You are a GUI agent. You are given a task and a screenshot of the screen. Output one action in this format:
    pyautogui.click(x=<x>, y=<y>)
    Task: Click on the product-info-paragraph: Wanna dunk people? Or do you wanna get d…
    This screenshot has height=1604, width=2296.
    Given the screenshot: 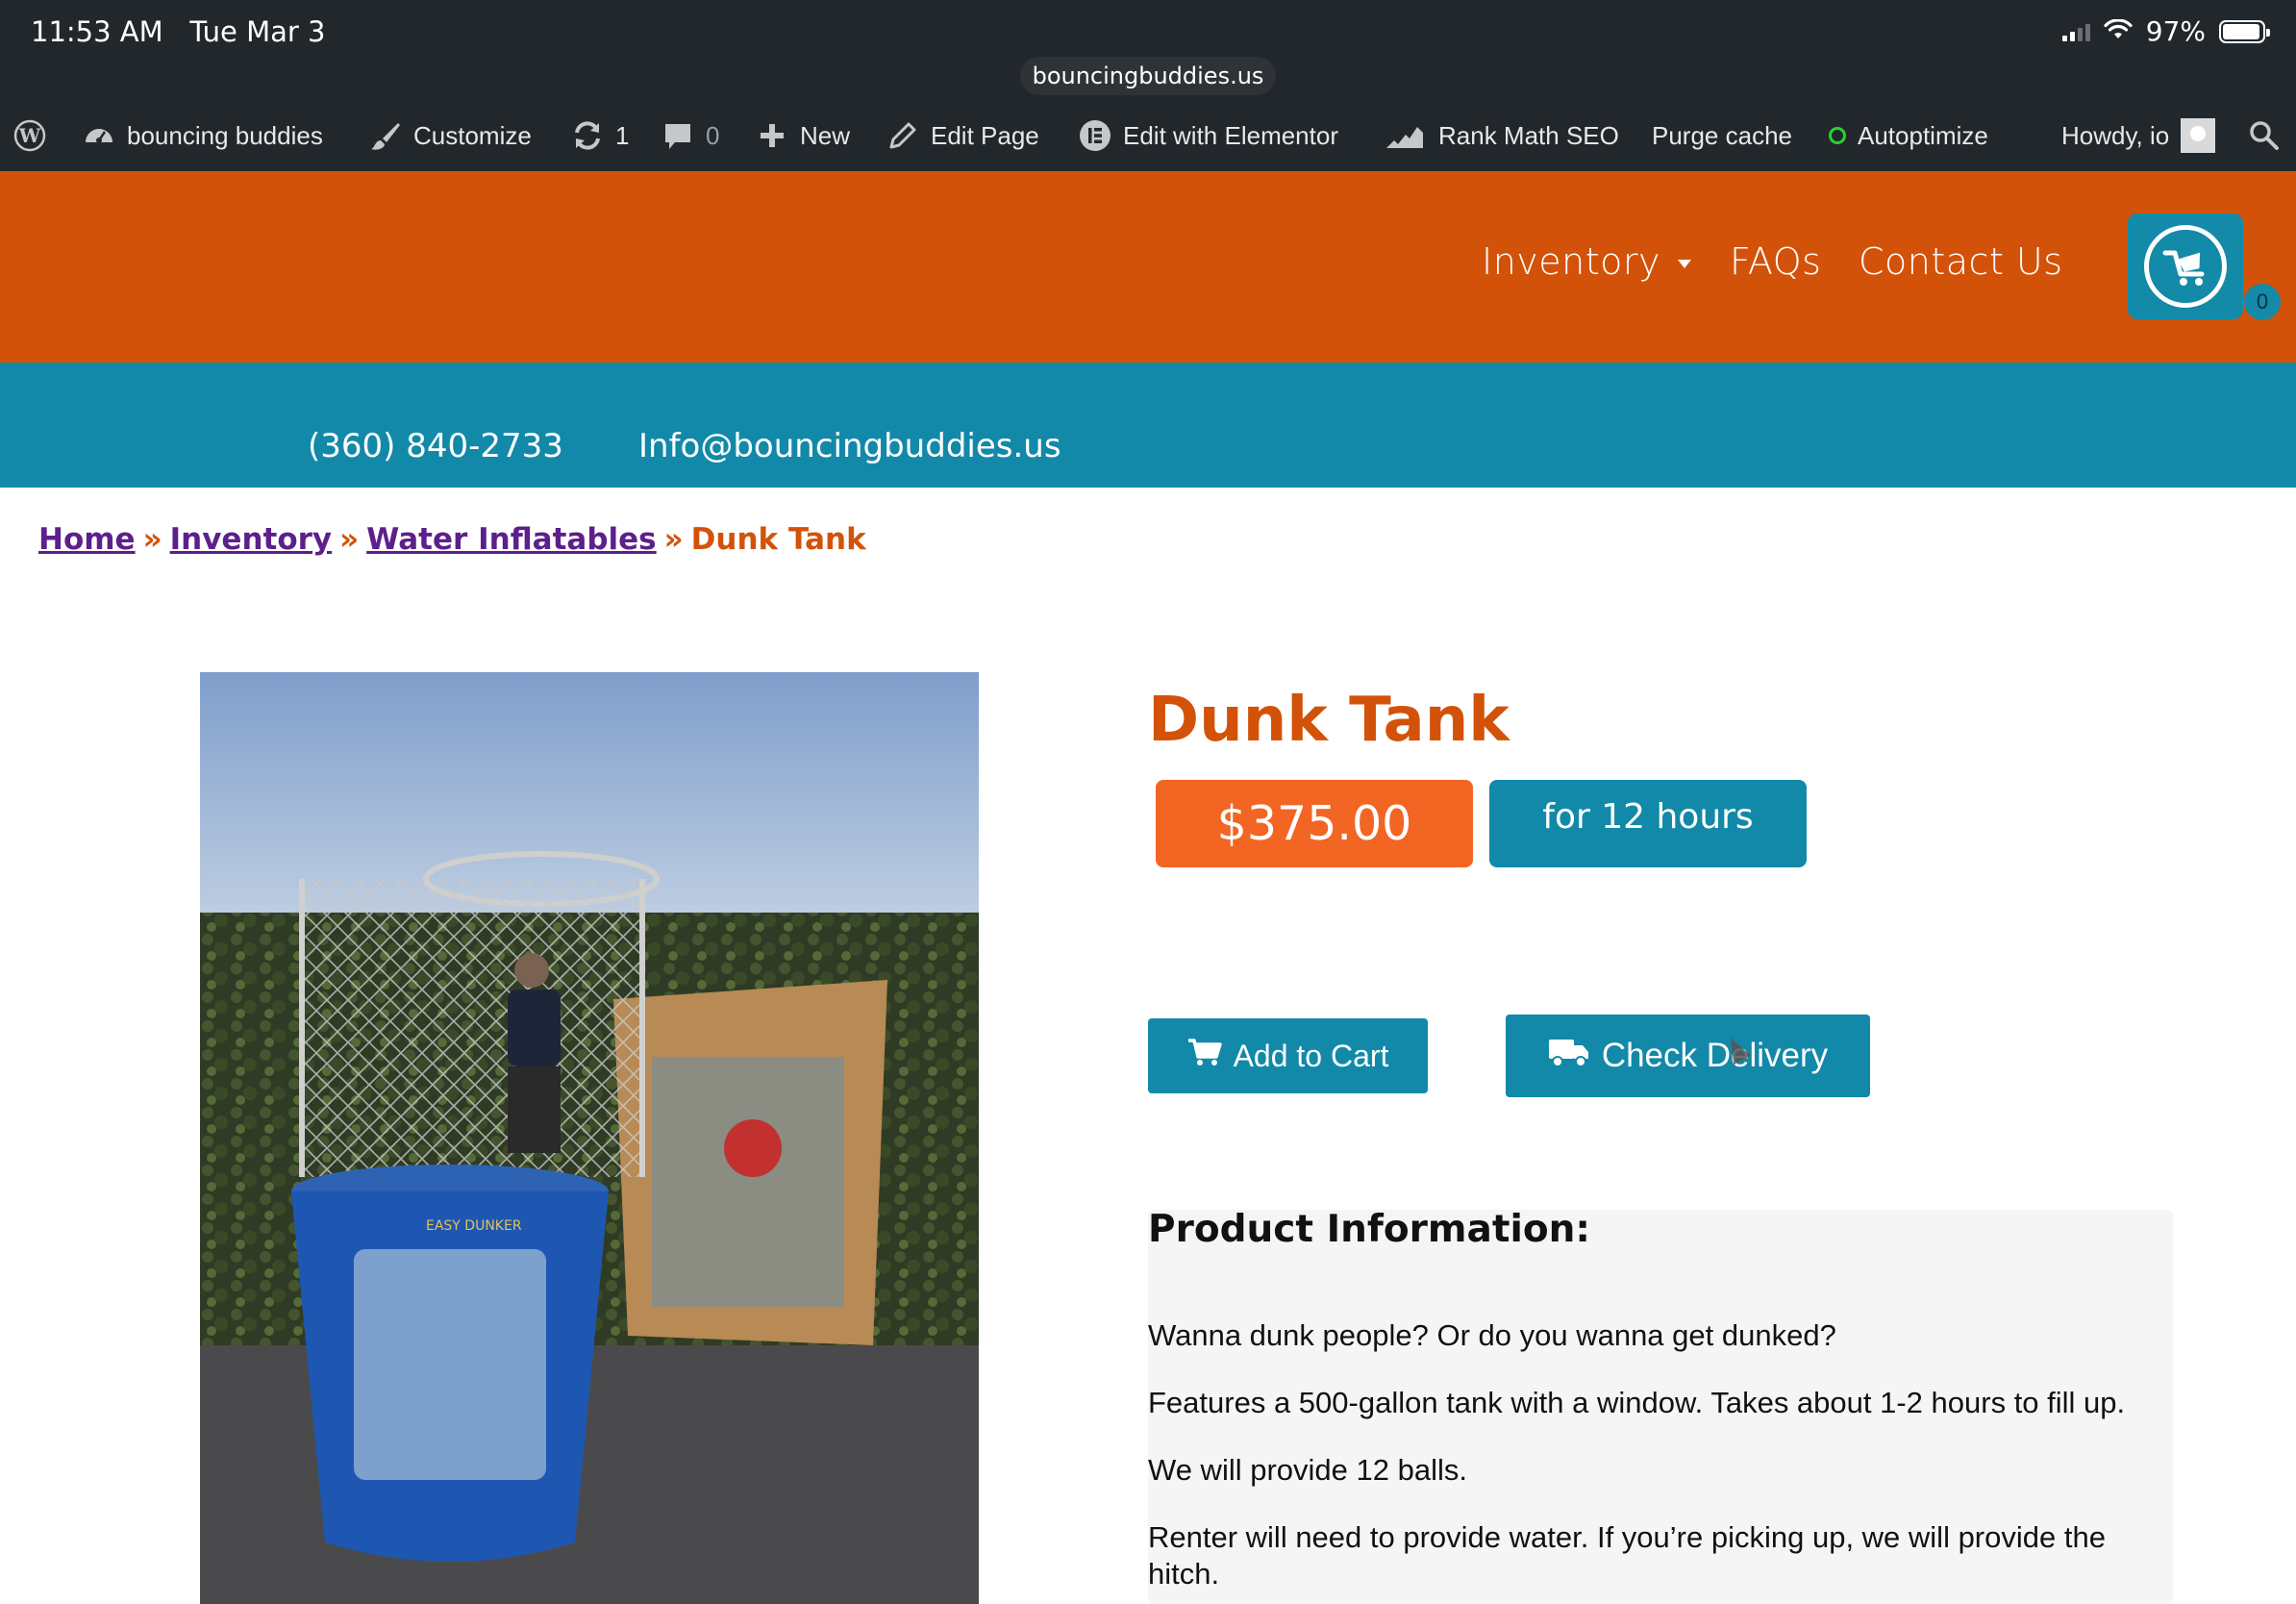 What is the action you would take?
    pyautogui.click(x=1492, y=1335)
    